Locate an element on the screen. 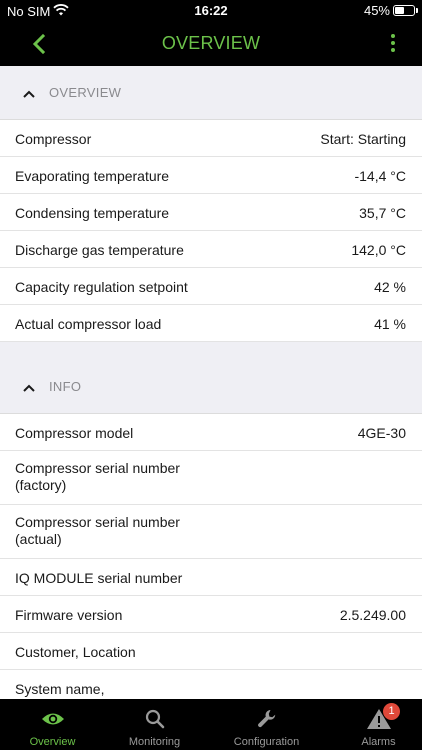  section-title: INFO is located at coordinates (65, 386).